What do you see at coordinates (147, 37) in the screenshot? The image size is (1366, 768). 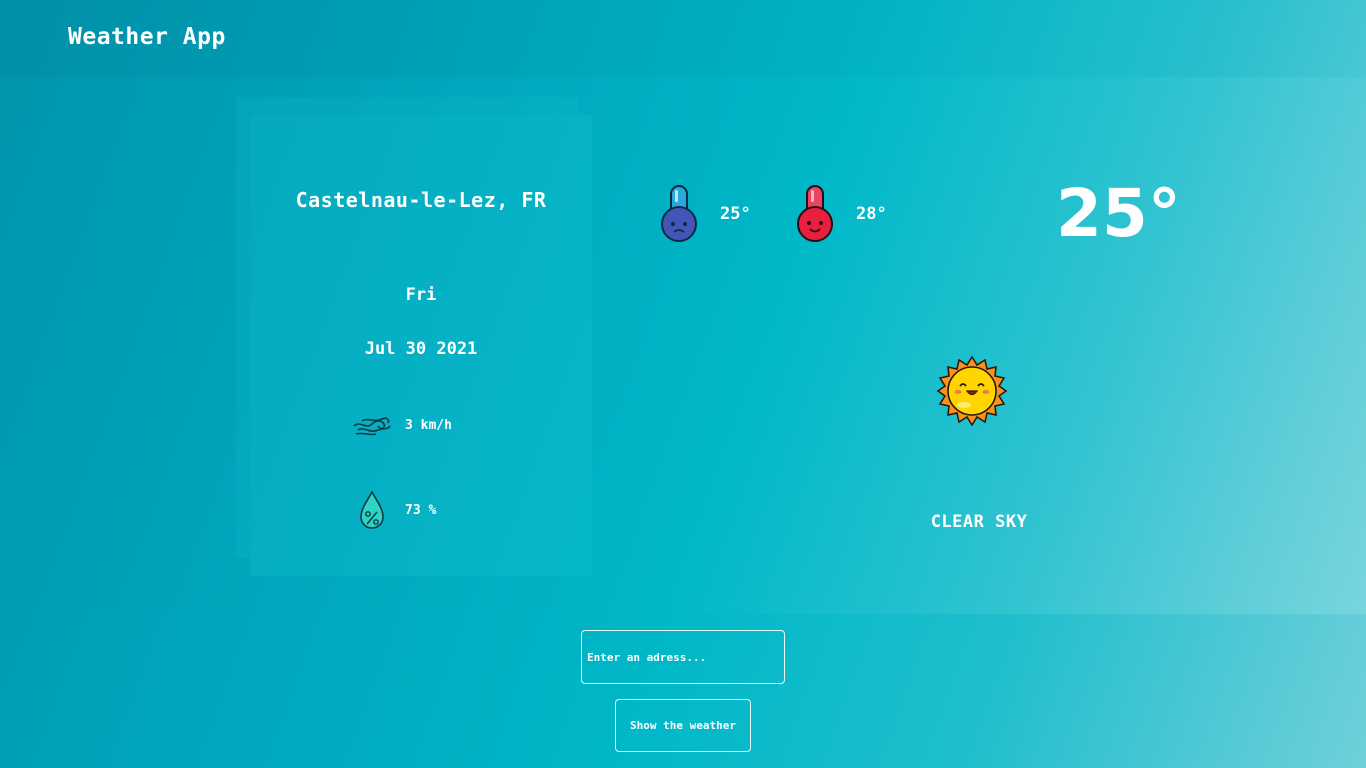 I see `app-title: Weather App` at bounding box center [147, 37].